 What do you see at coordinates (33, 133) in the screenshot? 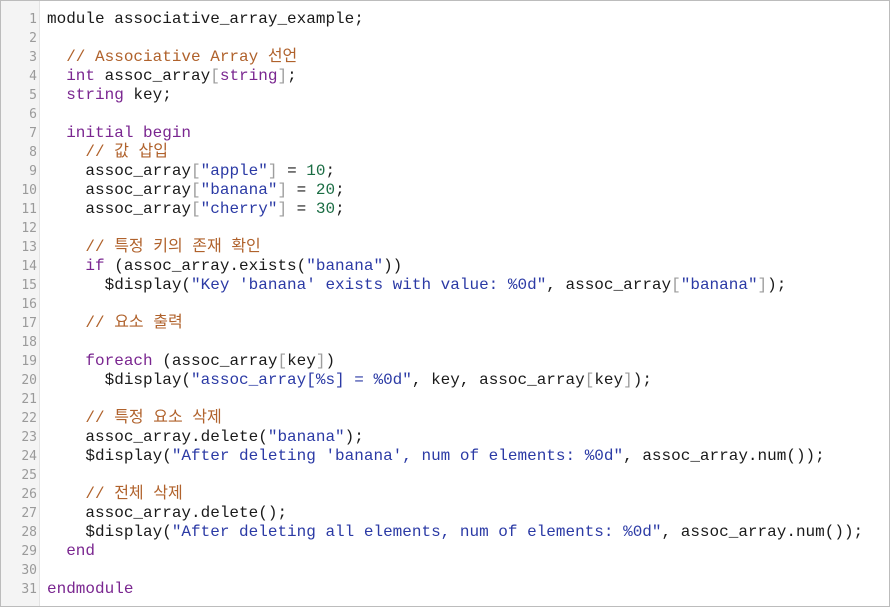
I see `line-number: 7` at bounding box center [33, 133].